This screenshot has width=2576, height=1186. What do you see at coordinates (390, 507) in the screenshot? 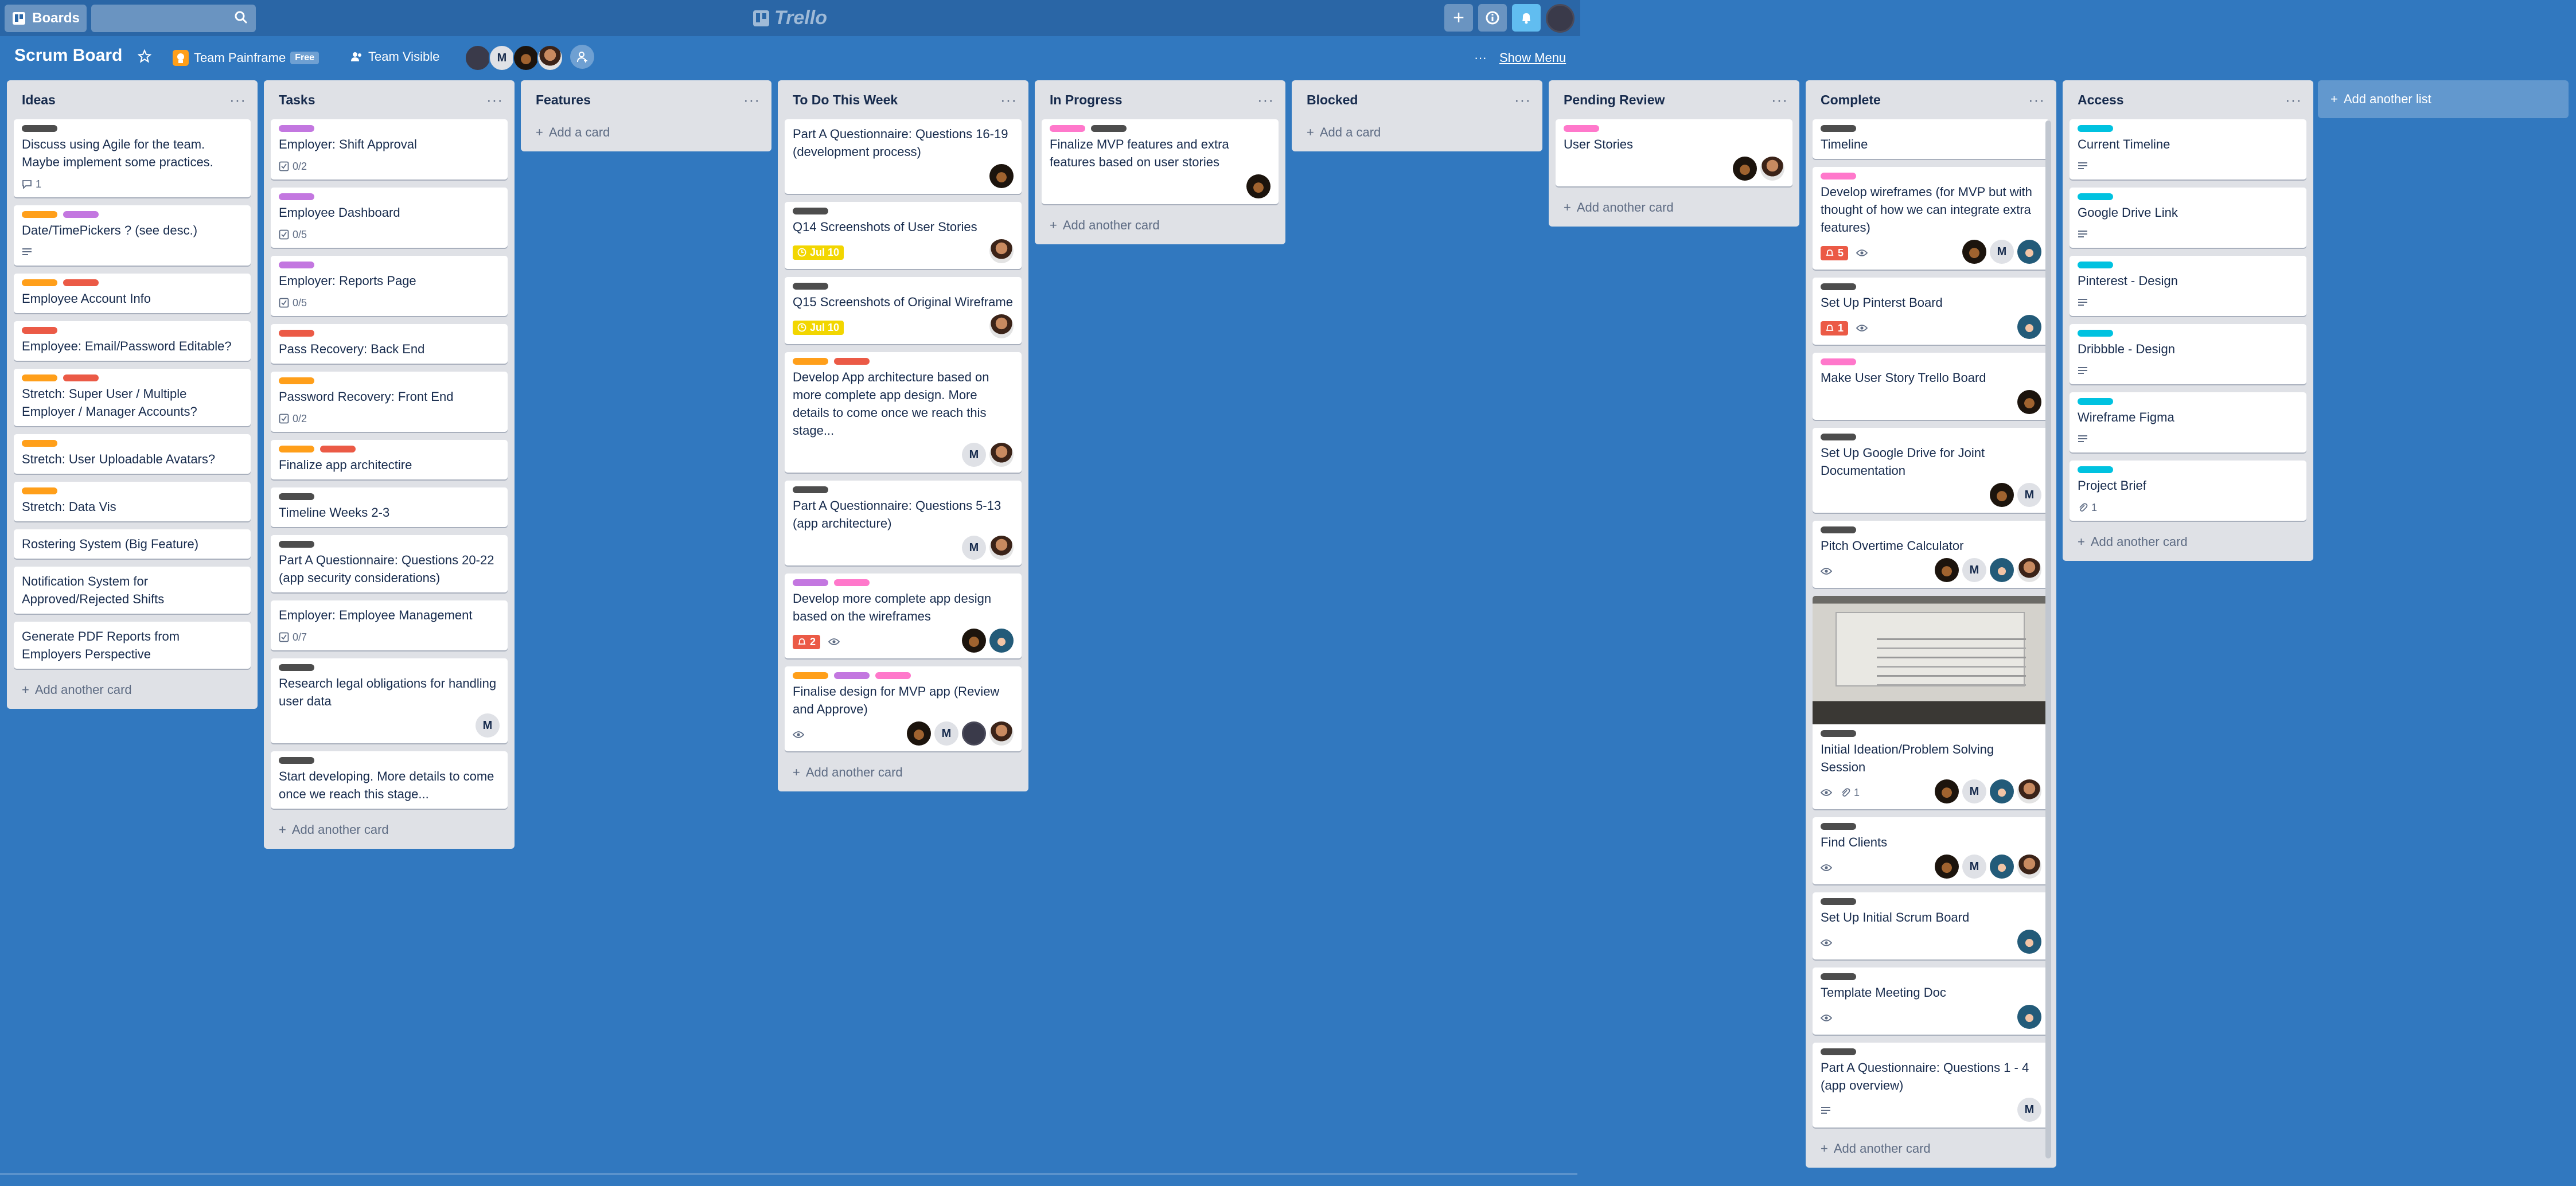
I see `card: Timeline Weeks 2-3` at bounding box center [390, 507].